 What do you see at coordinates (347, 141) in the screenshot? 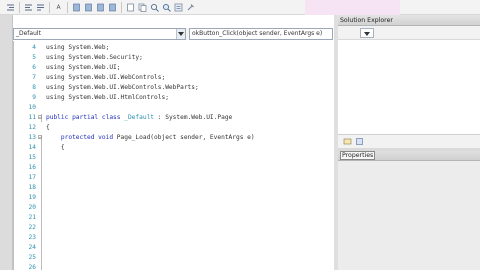
I see `solution-explorer-tab-icon` at bounding box center [347, 141].